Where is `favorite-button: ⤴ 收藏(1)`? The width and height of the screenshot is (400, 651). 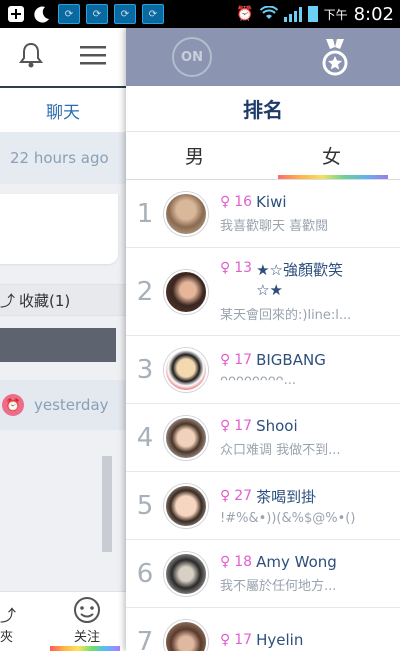 favorite-button: ⤴ 收藏(1) is located at coordinates (63, 300).